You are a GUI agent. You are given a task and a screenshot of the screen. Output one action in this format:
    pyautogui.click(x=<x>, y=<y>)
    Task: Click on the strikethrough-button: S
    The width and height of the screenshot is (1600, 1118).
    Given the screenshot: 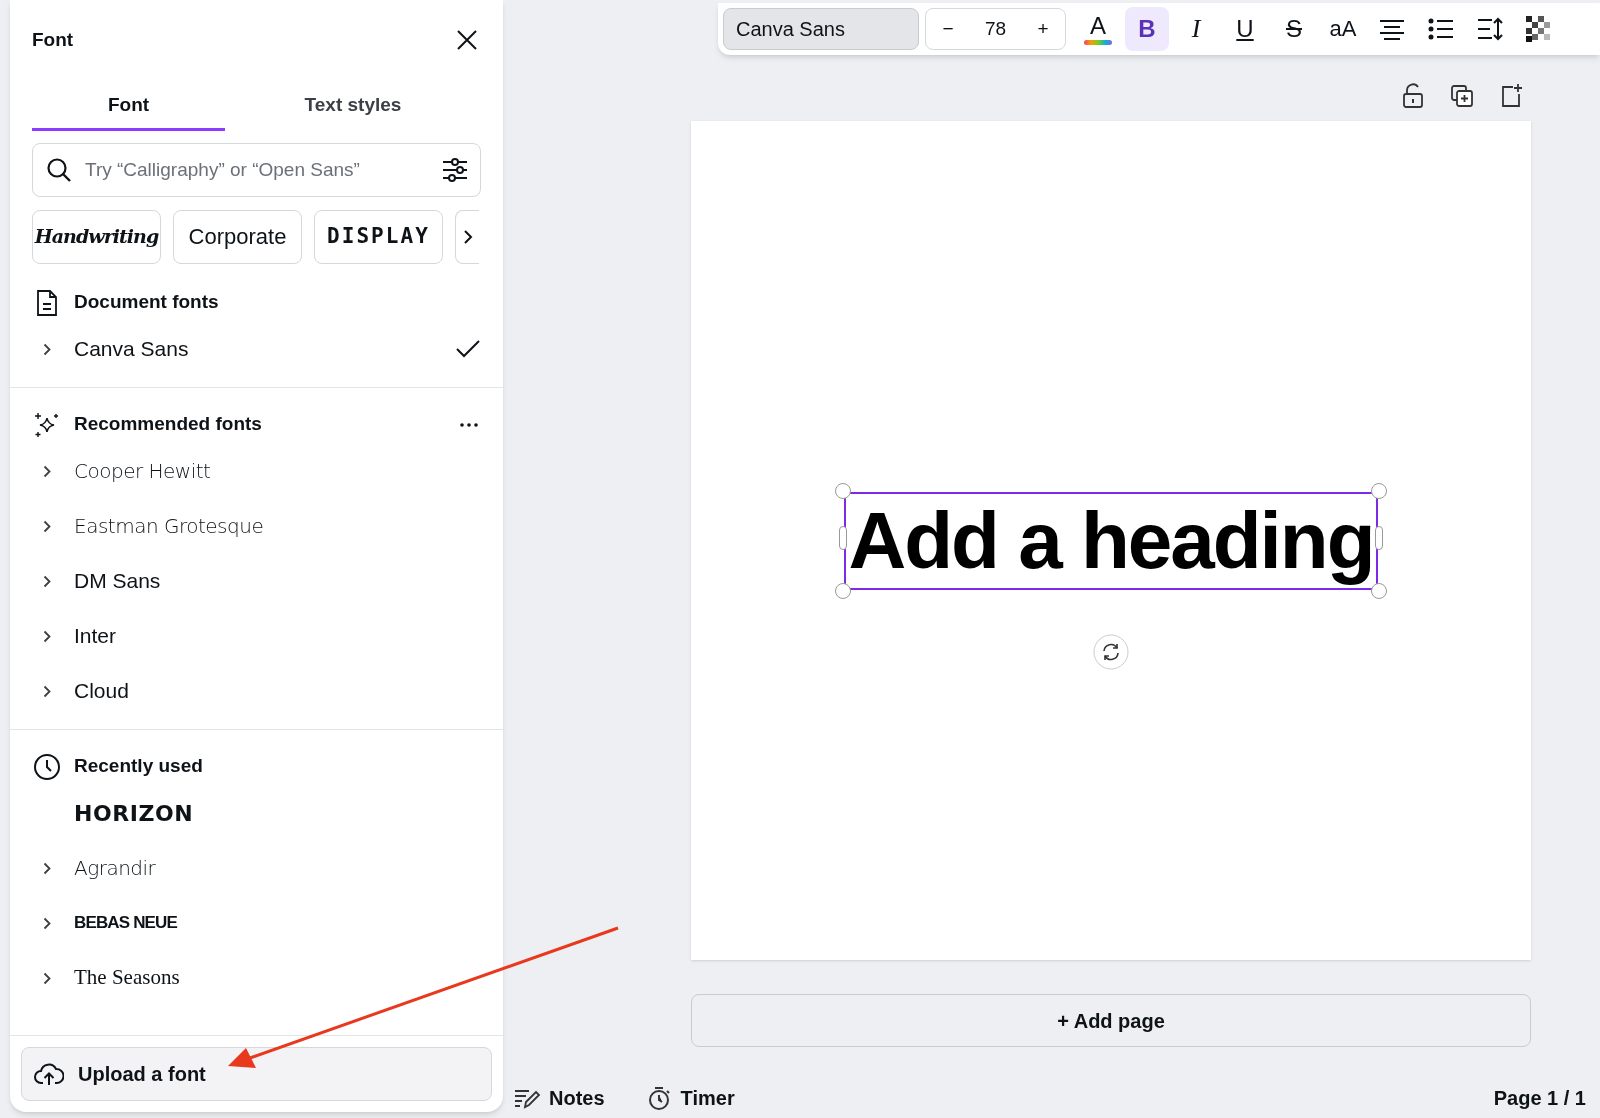 What is the action you would take?
    pyautogui.click(x=1294, y=29)
    